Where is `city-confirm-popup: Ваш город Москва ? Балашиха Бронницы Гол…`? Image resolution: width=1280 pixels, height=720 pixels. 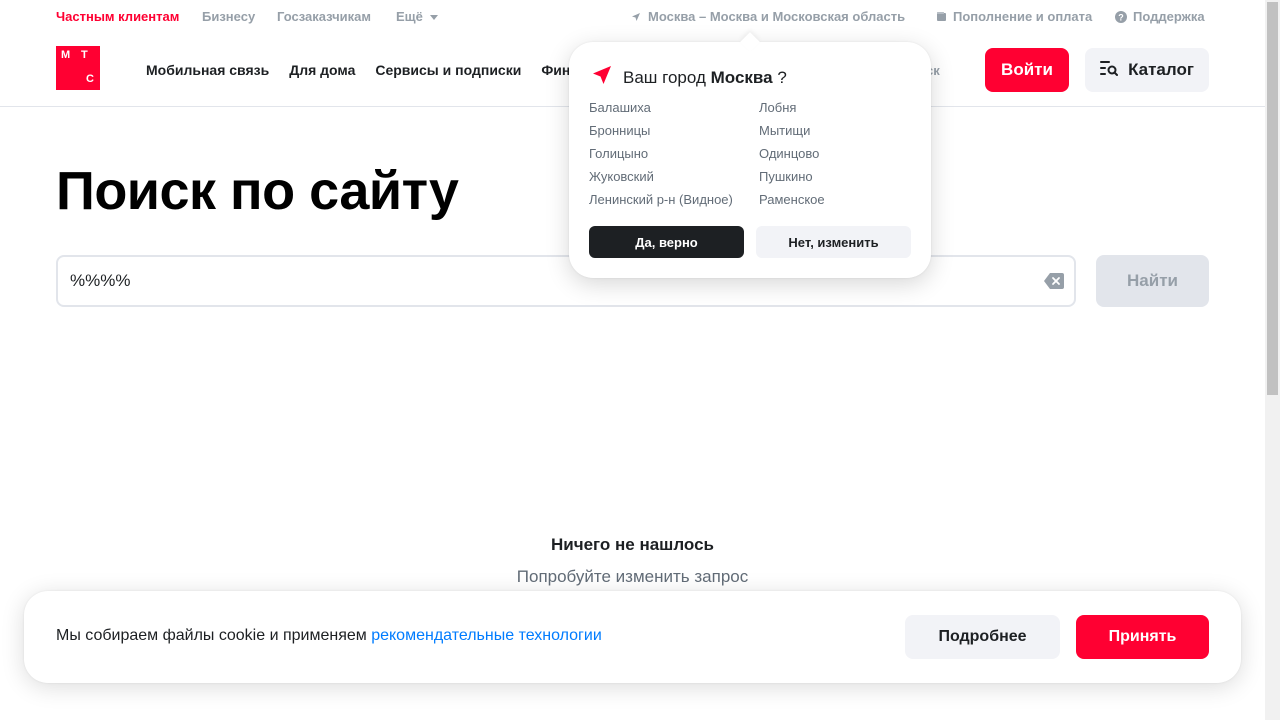
city-confirm-popup: Ваш город Москва ? Балашиха Бронницы Гол… is located at coordinates (750, 160).